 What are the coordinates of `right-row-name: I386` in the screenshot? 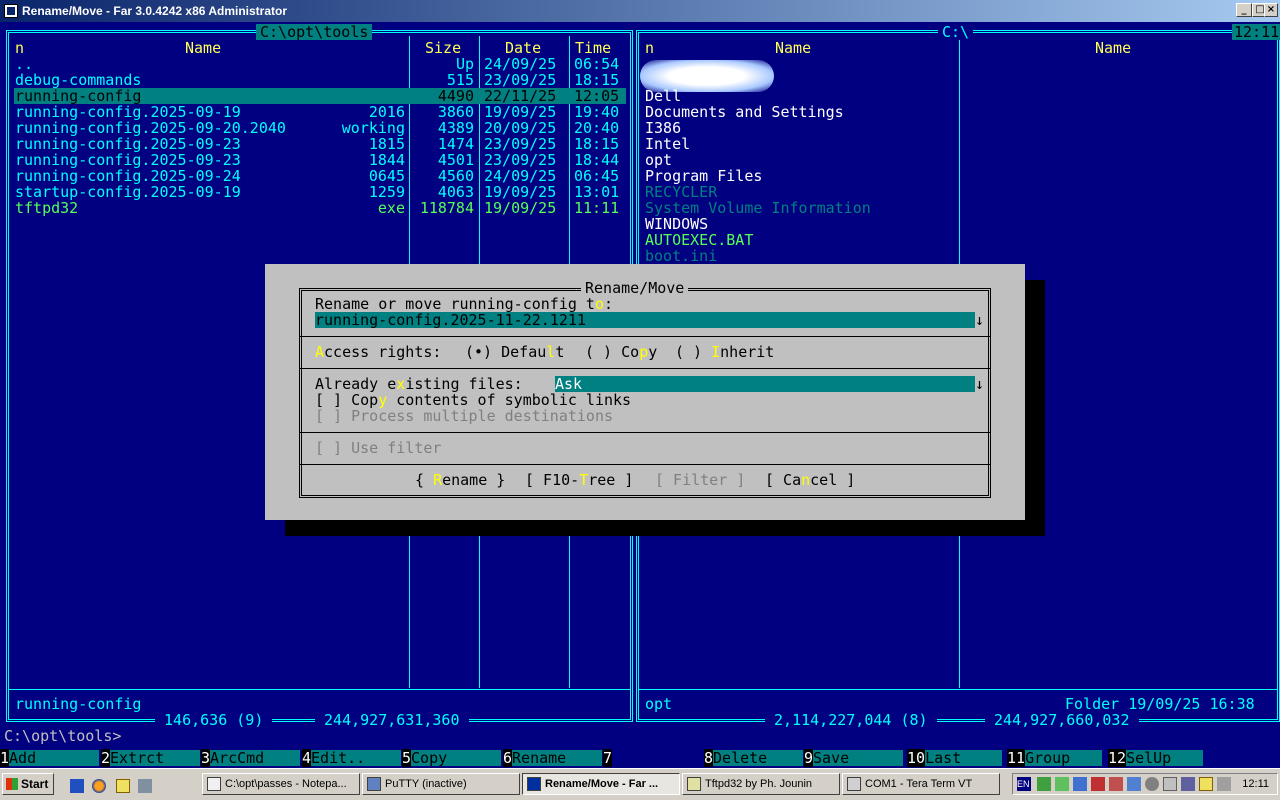 It's located at (663, 128).